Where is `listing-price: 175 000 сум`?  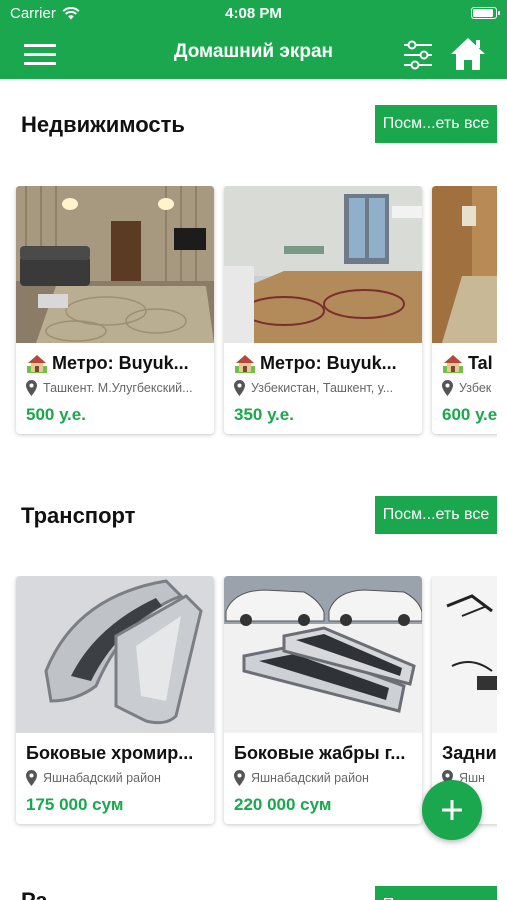 listing-price: 175 000 сум is located at coordinates (75, 804).